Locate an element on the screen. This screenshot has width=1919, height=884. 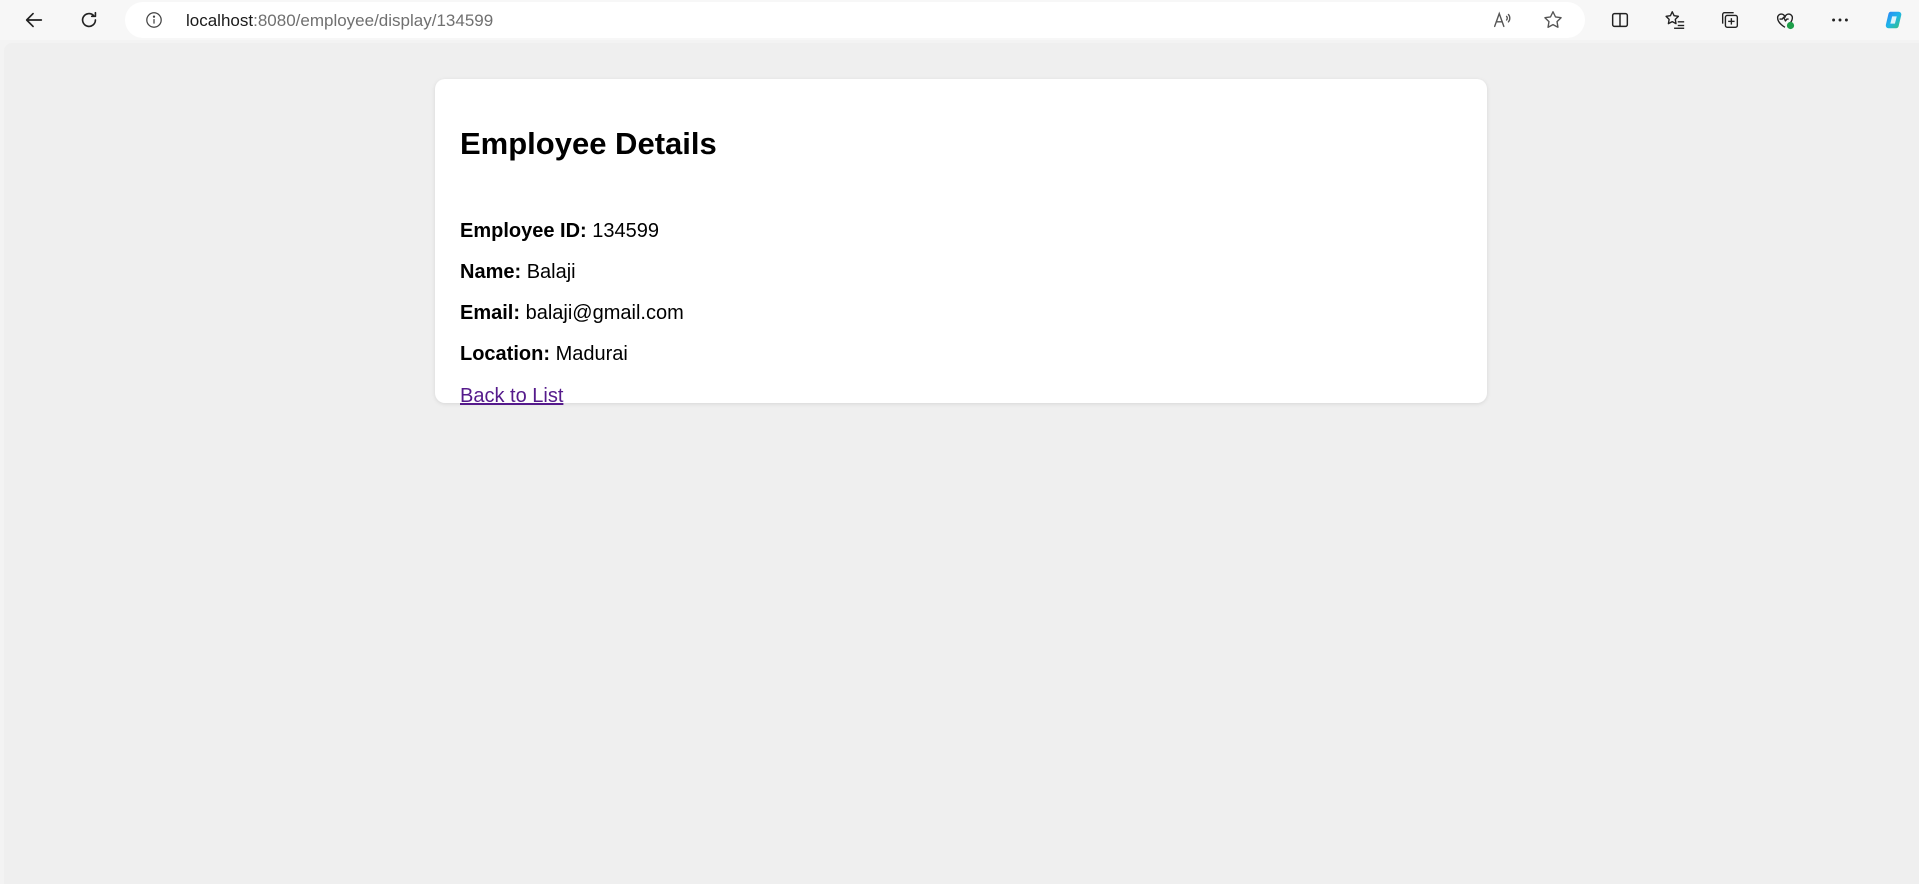
more-icon is located at coordinates (1840, 20).